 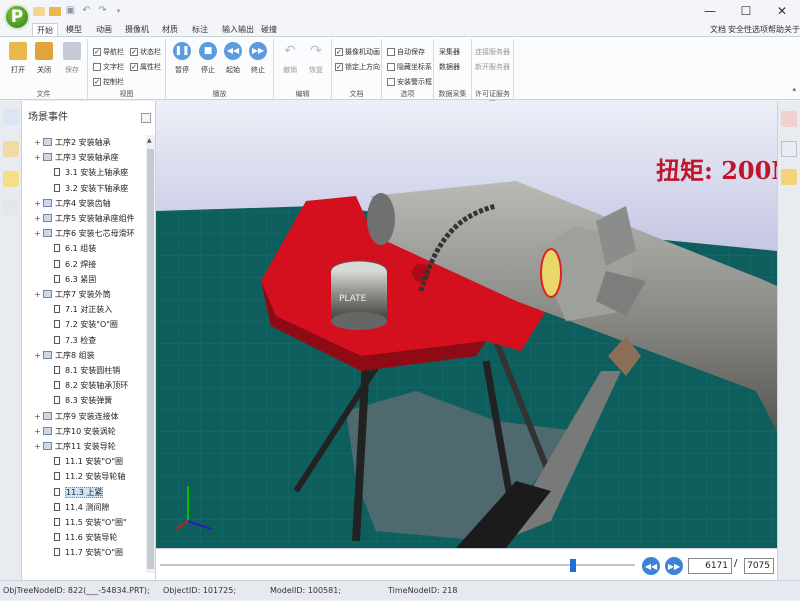 What do you see at coordinates (64, 355) in the screenshot?
I see `tree-group-row: + 工序8 组装` at bounding box center [64, 355].